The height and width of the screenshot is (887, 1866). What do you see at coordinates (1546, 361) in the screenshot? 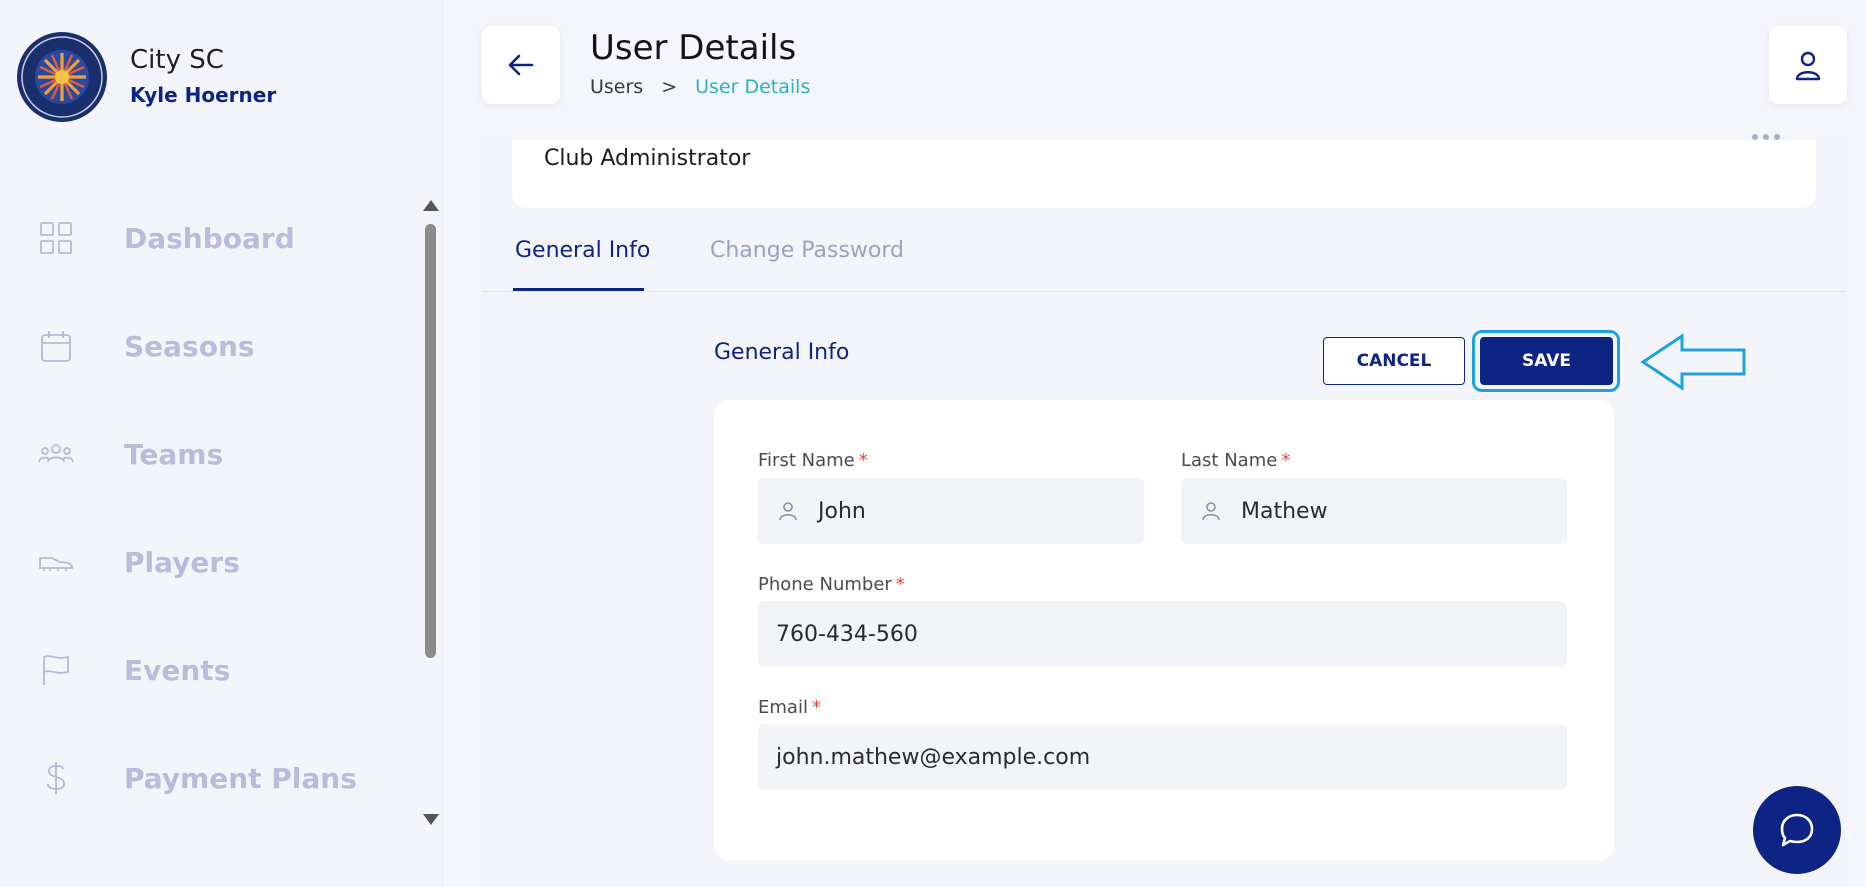
I see `save-button: SAVE` at bounding box center [1546, 361].